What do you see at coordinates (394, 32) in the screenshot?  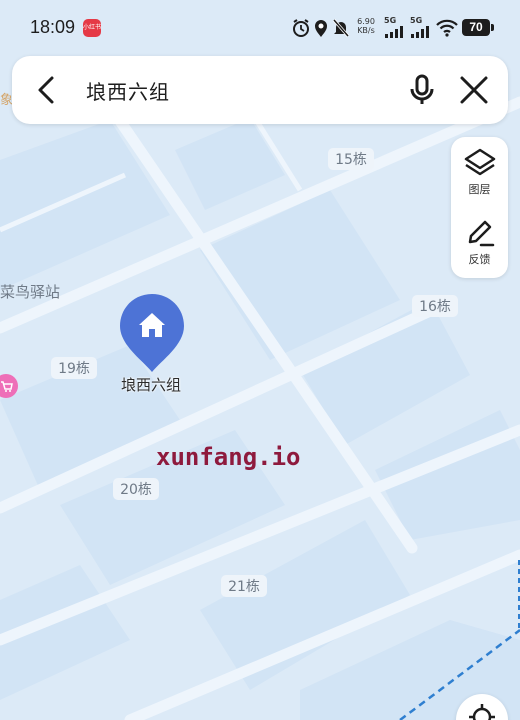 I see `signal1-icon` at bounding box center [394, 32].